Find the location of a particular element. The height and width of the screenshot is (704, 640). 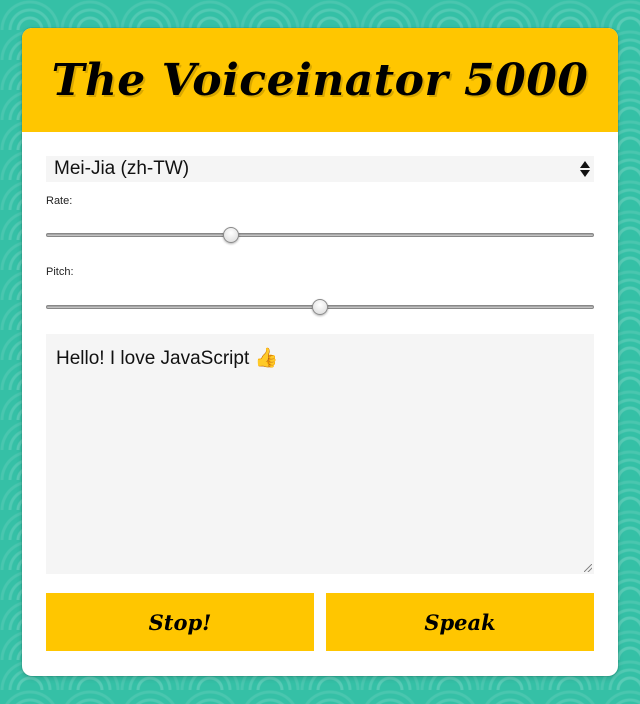

stop-button: Stop! is located at coordinates (180, 622).